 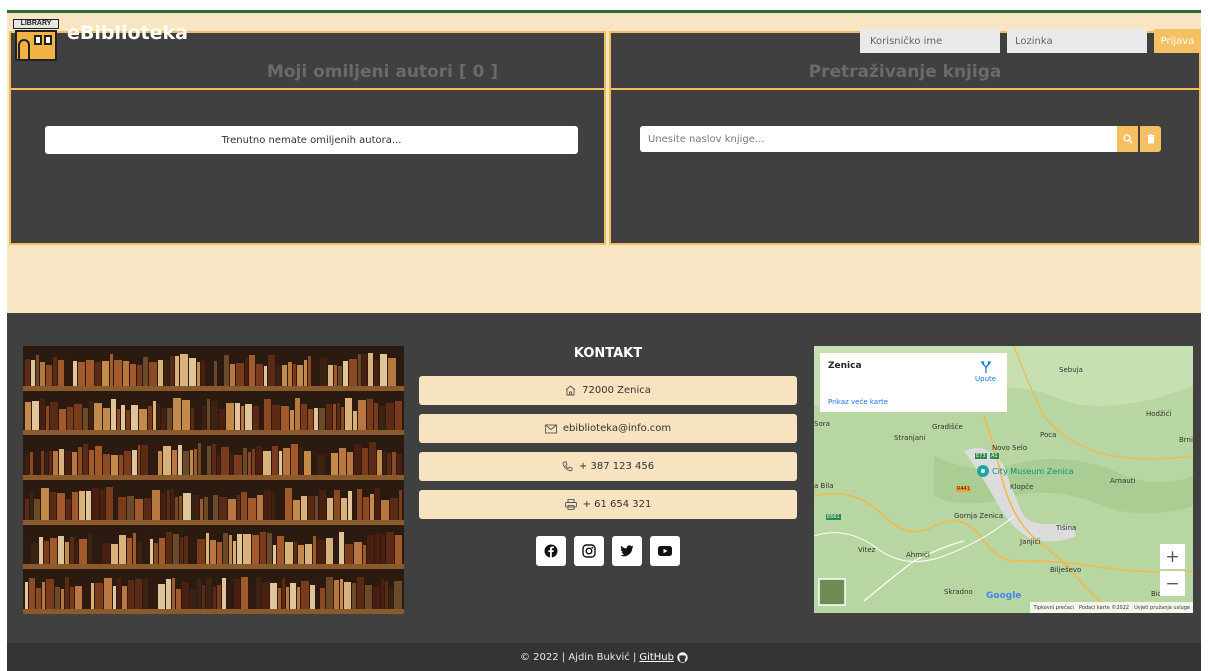 What do you see at coordinates (1177, 41) in the screenshot?
I see `login-button: Prijava` at bounding box center [1177, 41].